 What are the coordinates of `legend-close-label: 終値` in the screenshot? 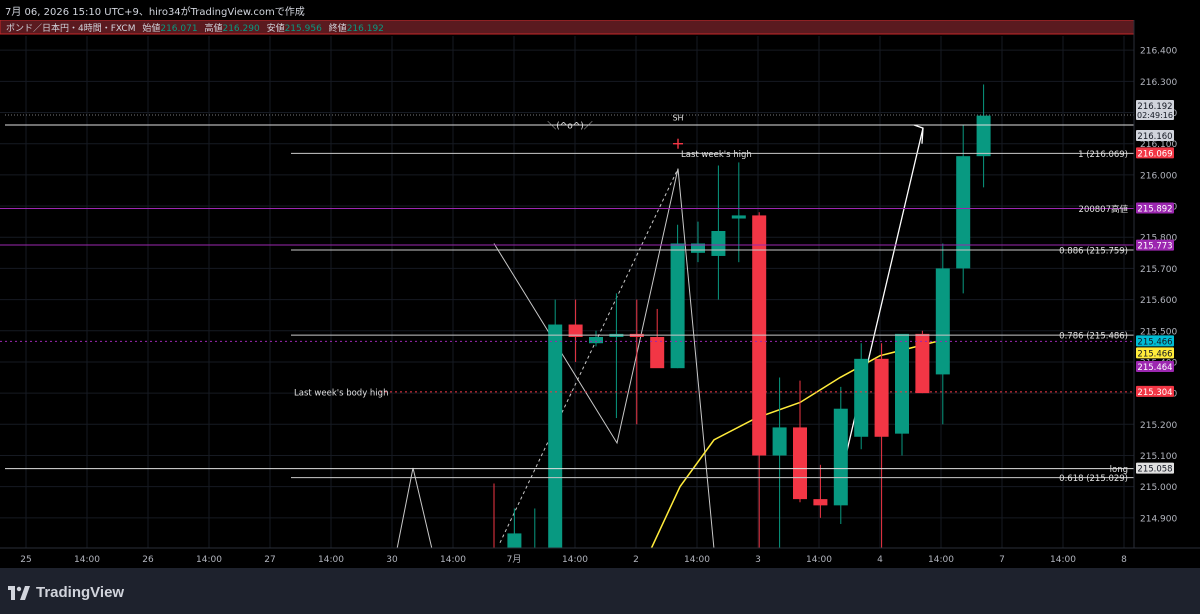 It's located at (338, 28).